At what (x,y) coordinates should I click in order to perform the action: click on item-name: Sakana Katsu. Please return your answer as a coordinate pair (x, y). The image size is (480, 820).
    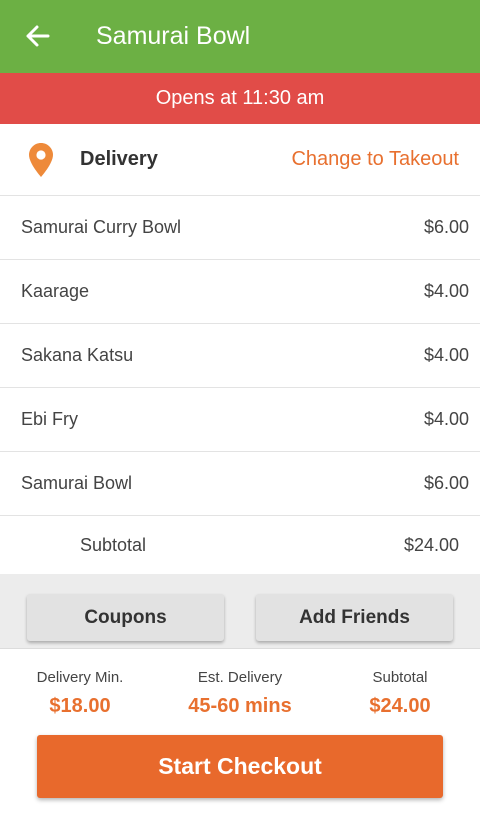
    Looking at the image, I should click on (77, 355).